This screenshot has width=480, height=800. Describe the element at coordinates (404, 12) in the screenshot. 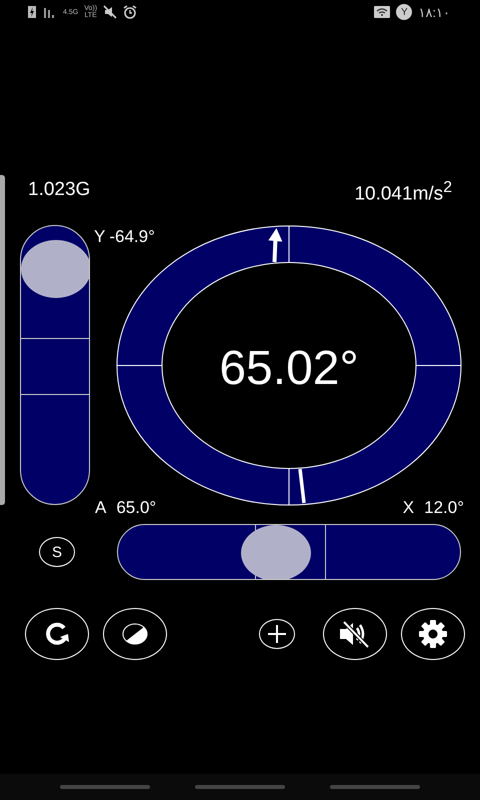

I see `profile-badge: Y` at that location.